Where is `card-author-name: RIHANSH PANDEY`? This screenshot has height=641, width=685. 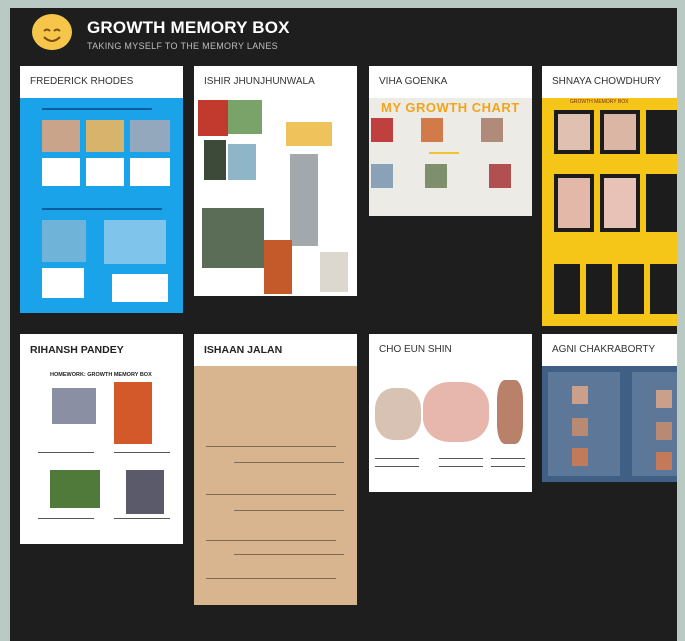 card-author-name: RIHANSH PANDEY is located at coordinates (77, 350).